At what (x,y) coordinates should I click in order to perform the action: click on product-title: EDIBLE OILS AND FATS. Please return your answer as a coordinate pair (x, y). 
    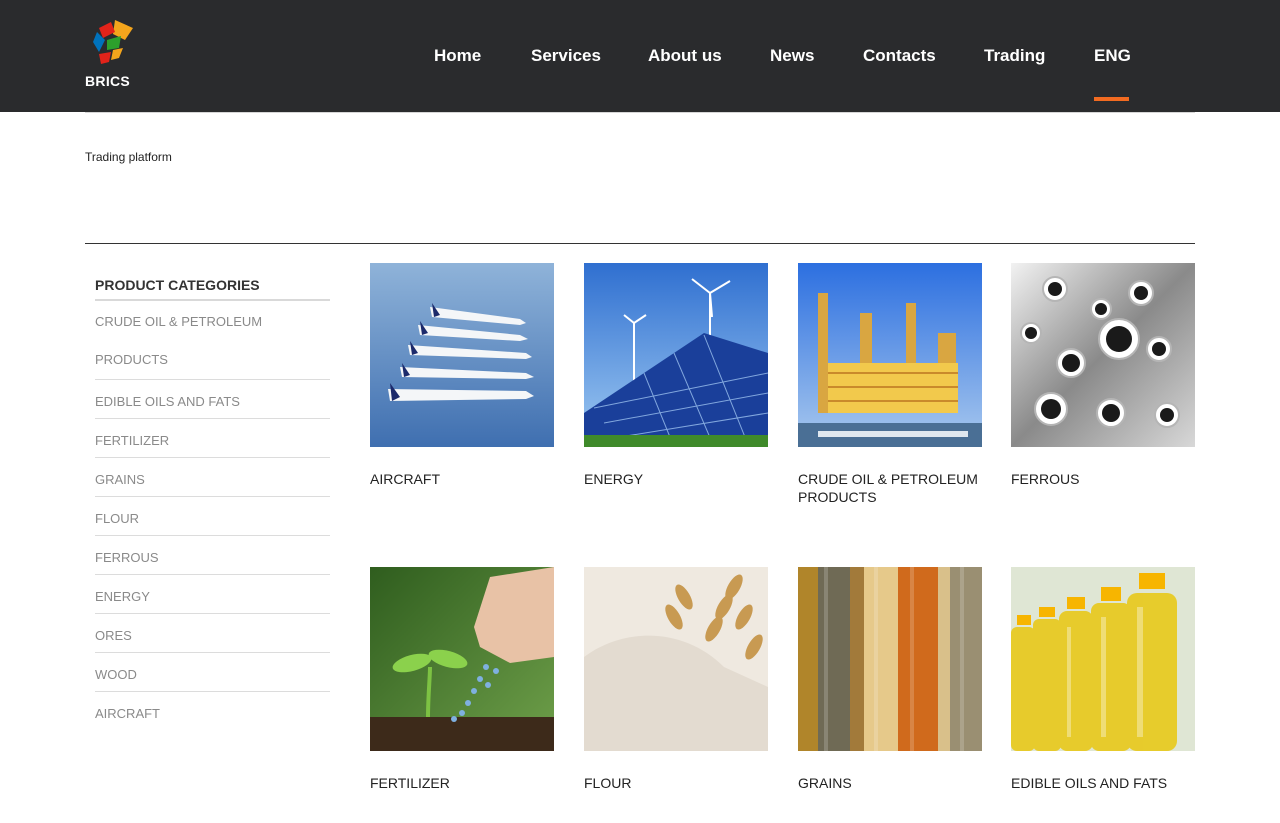
    Looking at the image, I should click on (1103, 783).